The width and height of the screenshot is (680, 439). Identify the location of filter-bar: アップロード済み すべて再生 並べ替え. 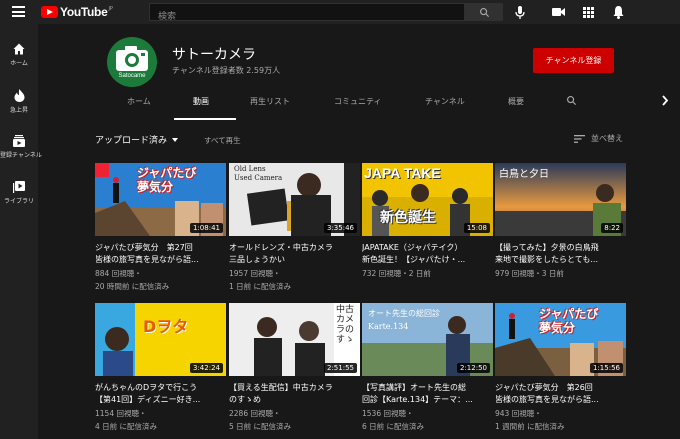
(359, 139).